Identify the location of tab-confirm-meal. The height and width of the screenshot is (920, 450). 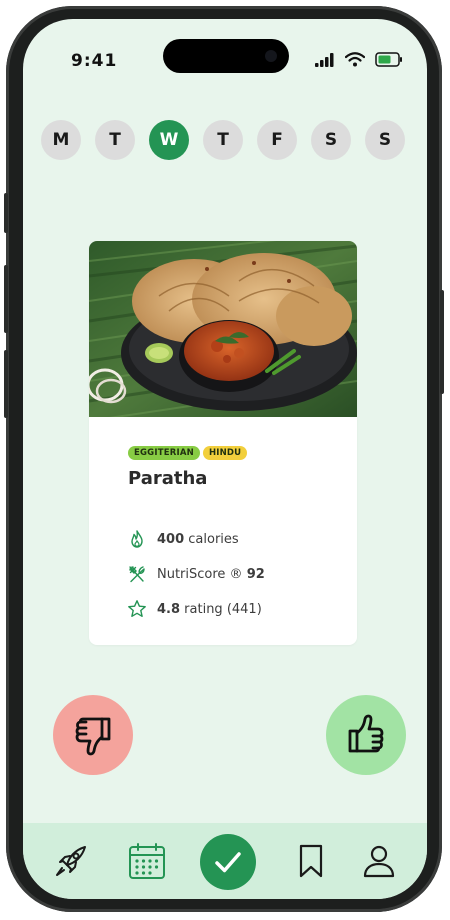
(228, 862).